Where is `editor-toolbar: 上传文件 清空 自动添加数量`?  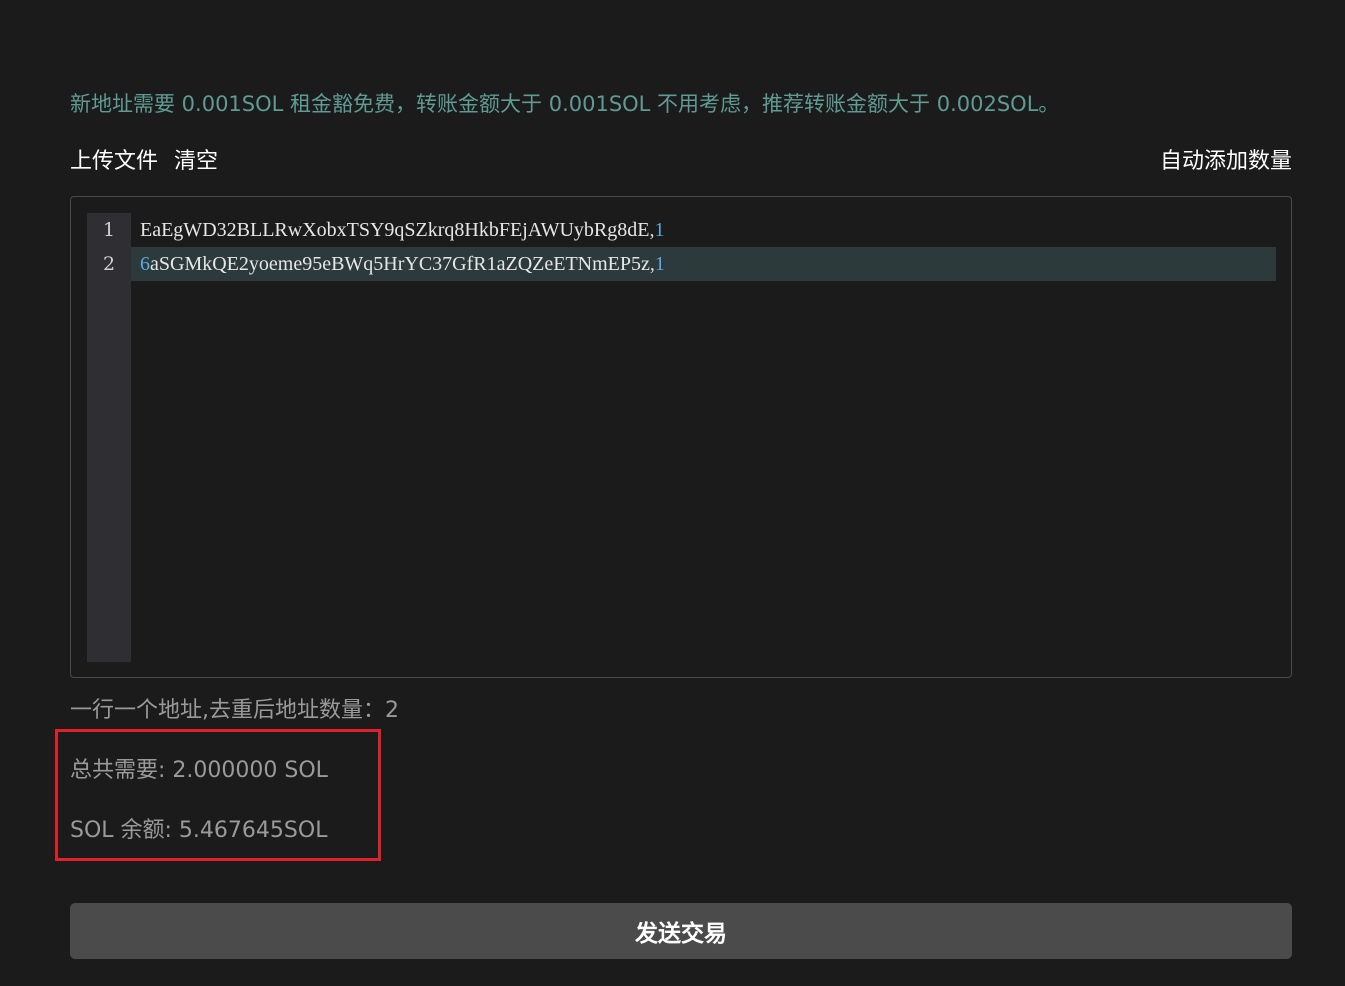
editor-toolbar: 上传文件 清空 自动添加数量 is located at coordinates (681, 159).